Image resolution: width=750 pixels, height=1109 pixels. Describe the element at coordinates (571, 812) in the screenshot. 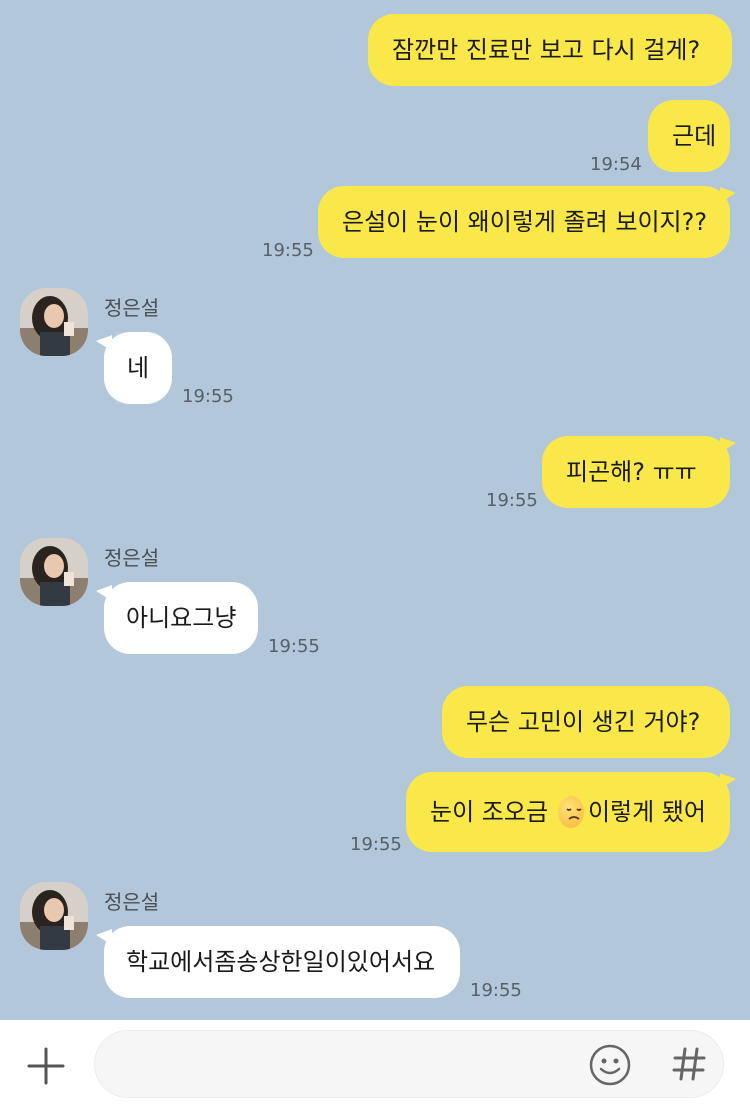

I see `disappointed-face-icon` at that location.